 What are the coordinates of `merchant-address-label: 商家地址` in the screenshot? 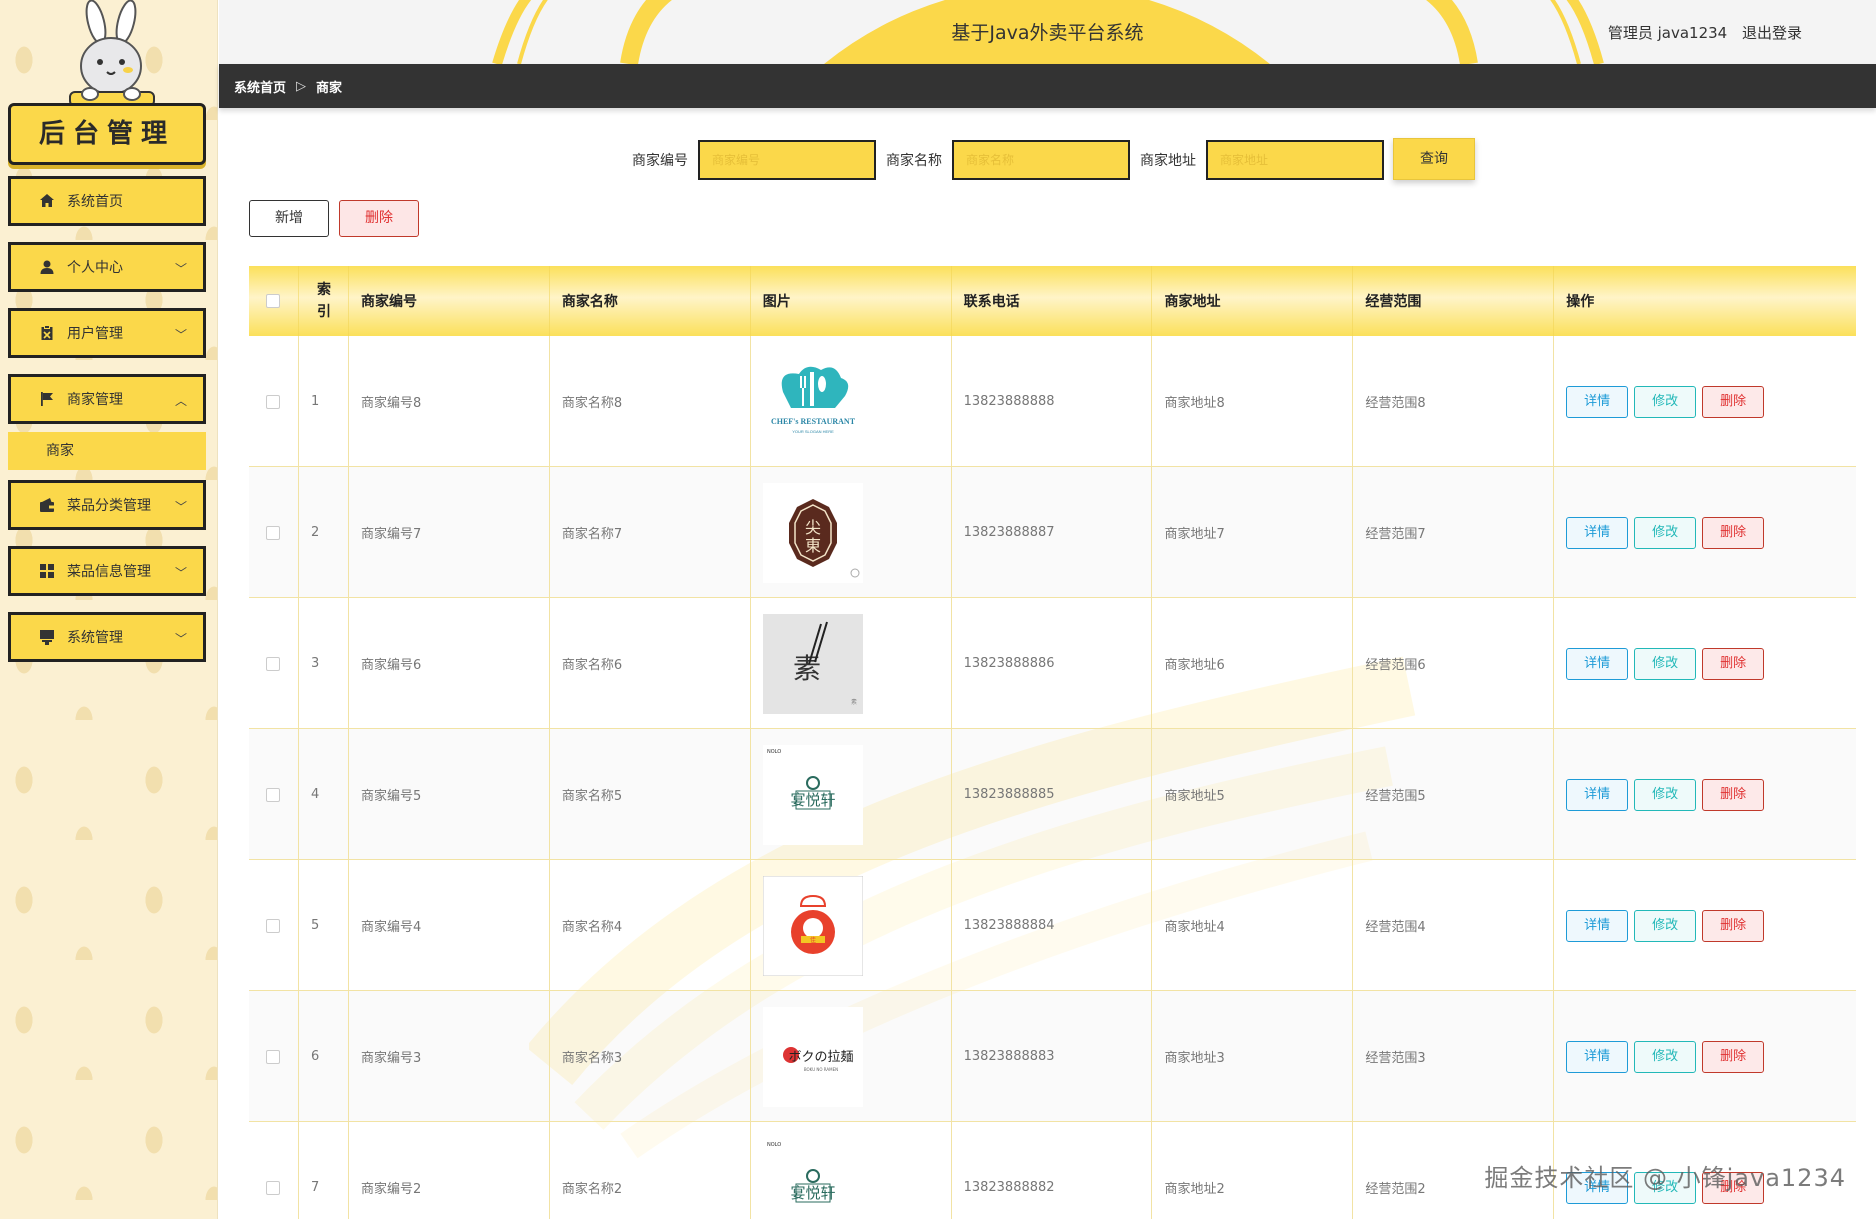 It's located at (1168, 161).